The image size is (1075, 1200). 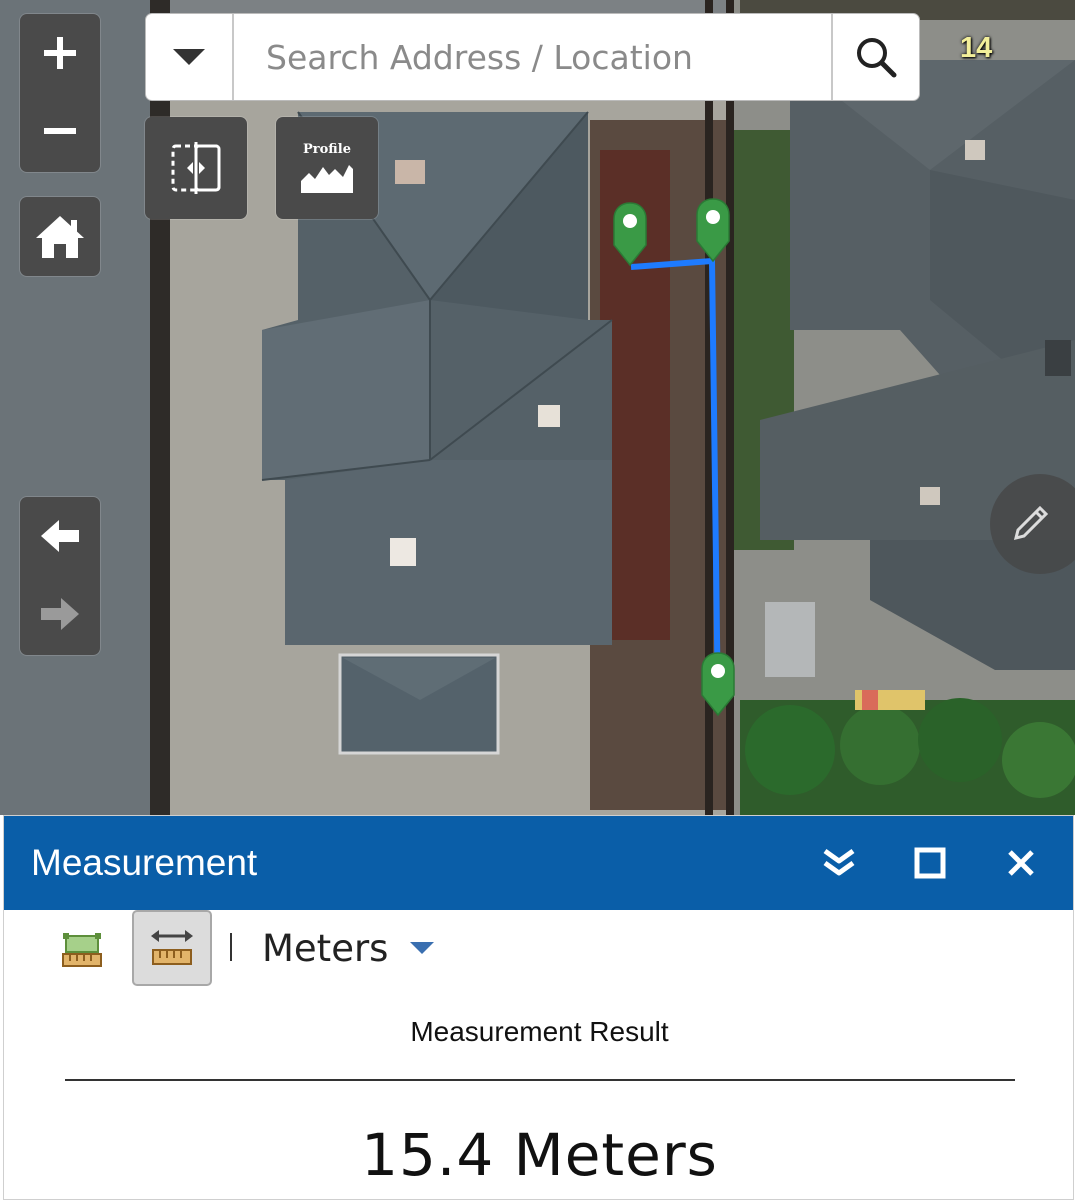 I want to click on search-button, so click(x=875, y=57).